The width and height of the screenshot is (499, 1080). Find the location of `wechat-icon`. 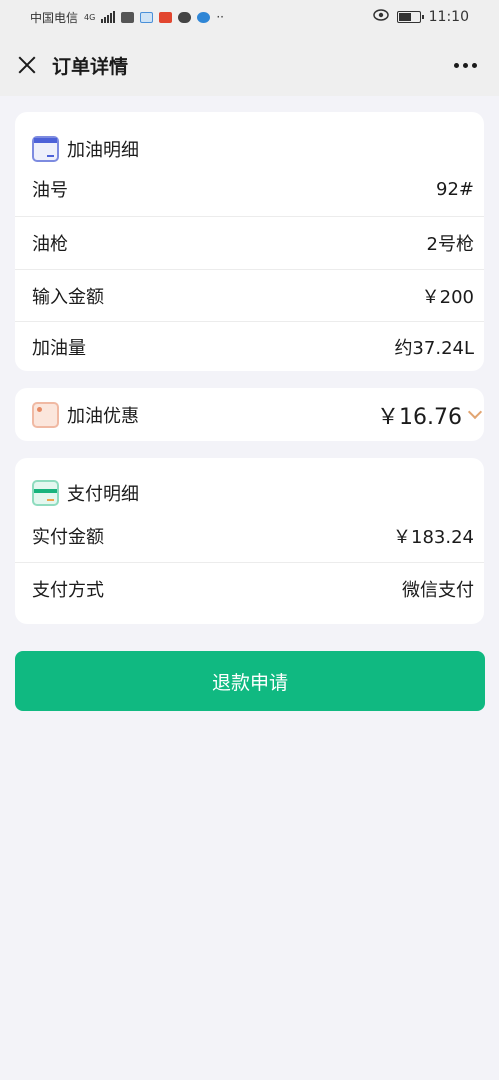

wechat-icon is located at coordinates (185, 17).